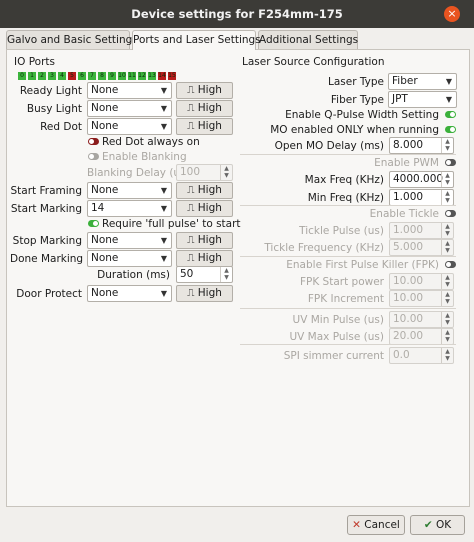 The width and height of the screenshot is (474, 542). I want to click on laser-type-select: Fiber ▼, so click(422, 81).